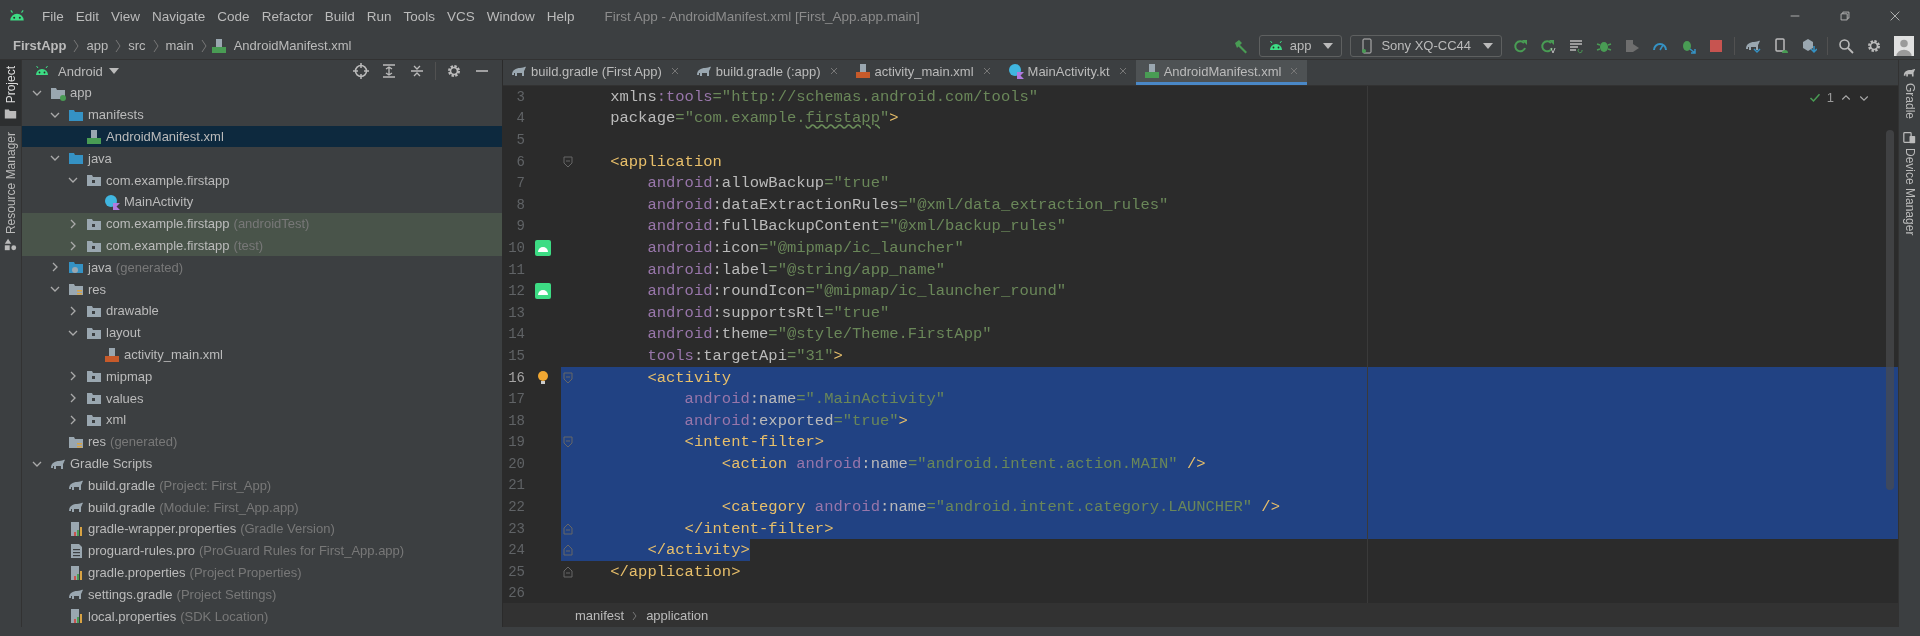 Image resolution: width=1920 pixels, height=636 pixels. What do you see at coordinates (419, 16) in the screenshot?
I see `menu-item: Tools` at bounding box center [419, 16].